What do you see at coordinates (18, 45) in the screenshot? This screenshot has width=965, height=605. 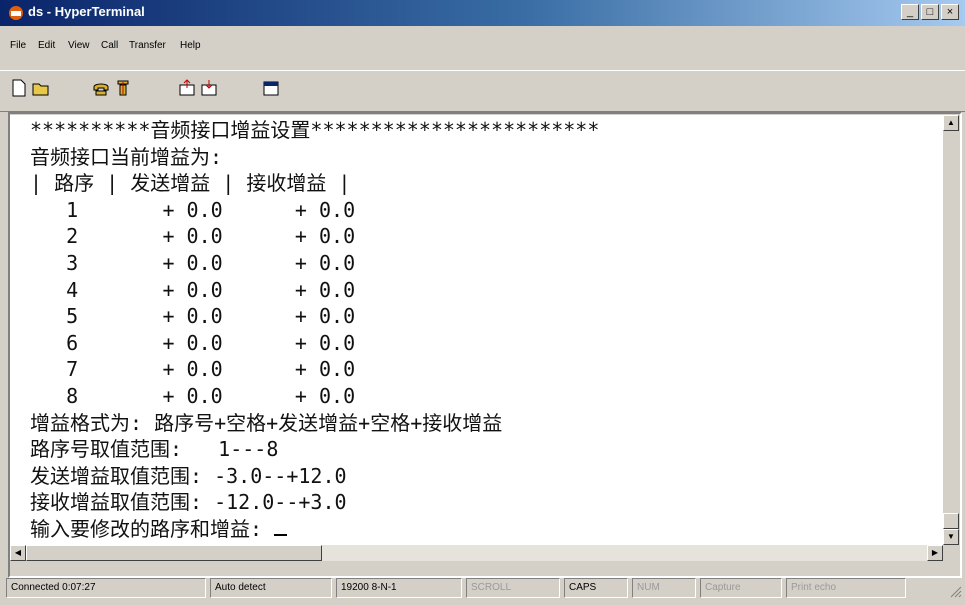 I see `menu-file: File` at bounding box center [18, 45].